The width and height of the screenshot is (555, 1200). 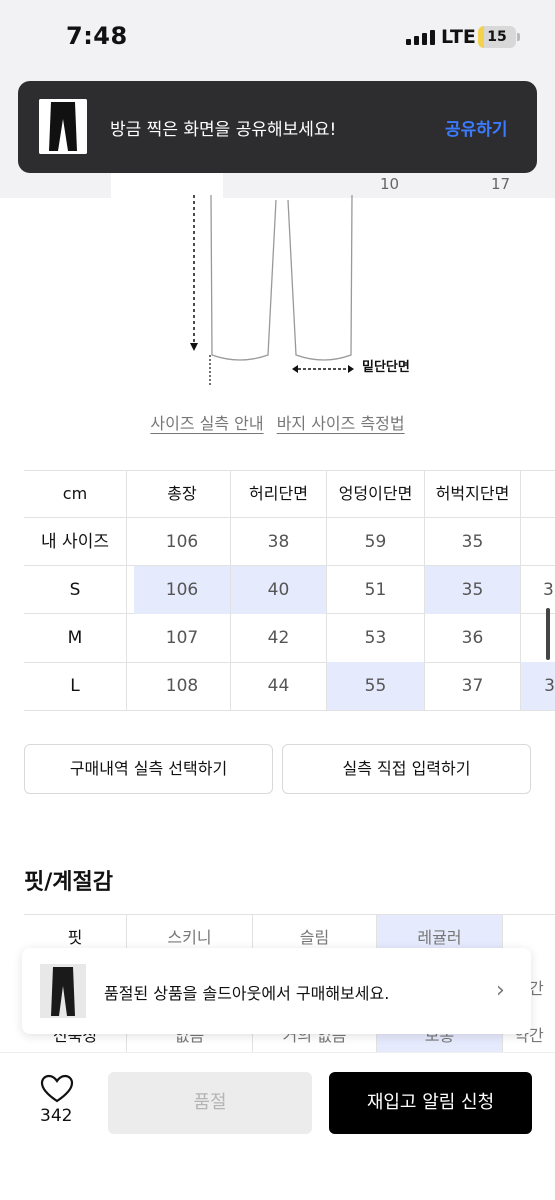 What do you see at coordinates (476, 127) in the screenshot?
I see `share-button: 공유하기` at bounding box center [476, 127].